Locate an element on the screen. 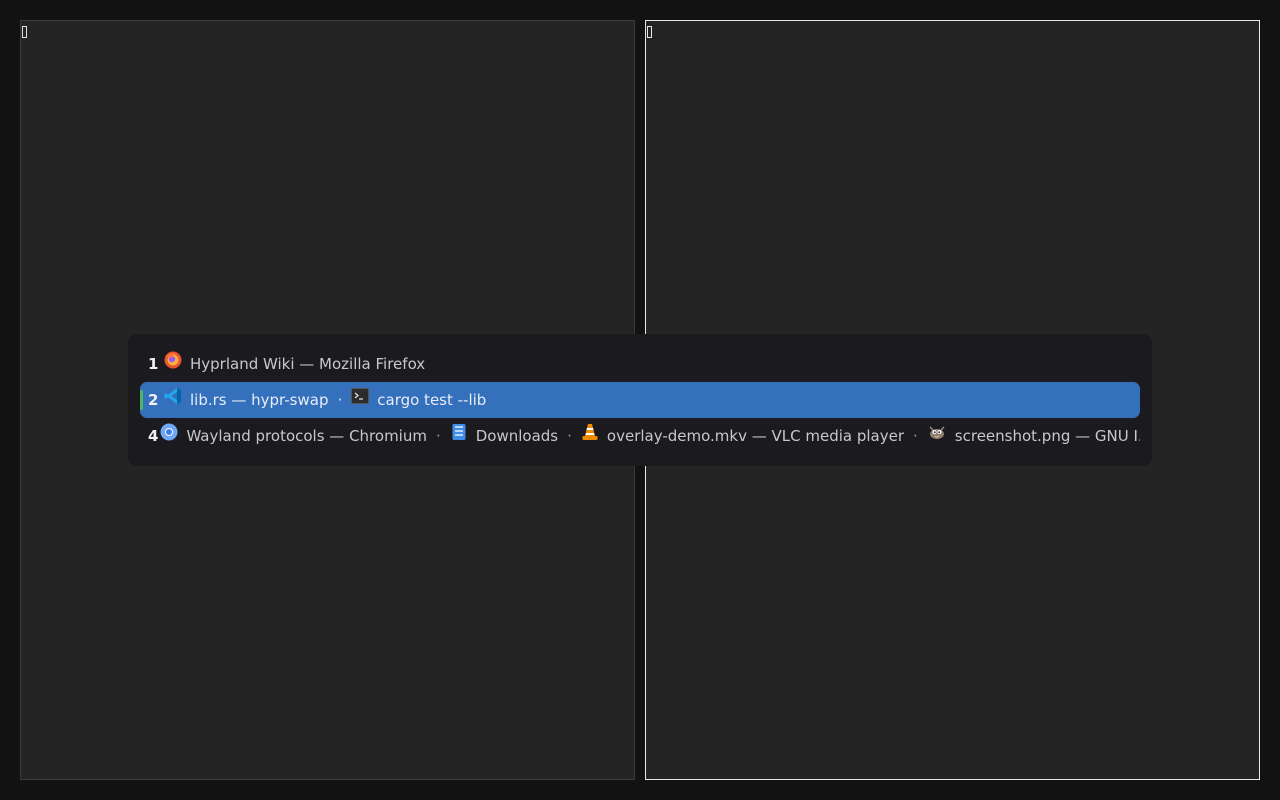  window-title: overlay-demo.mkv — VLC media player is located at coordinates (755, 436).